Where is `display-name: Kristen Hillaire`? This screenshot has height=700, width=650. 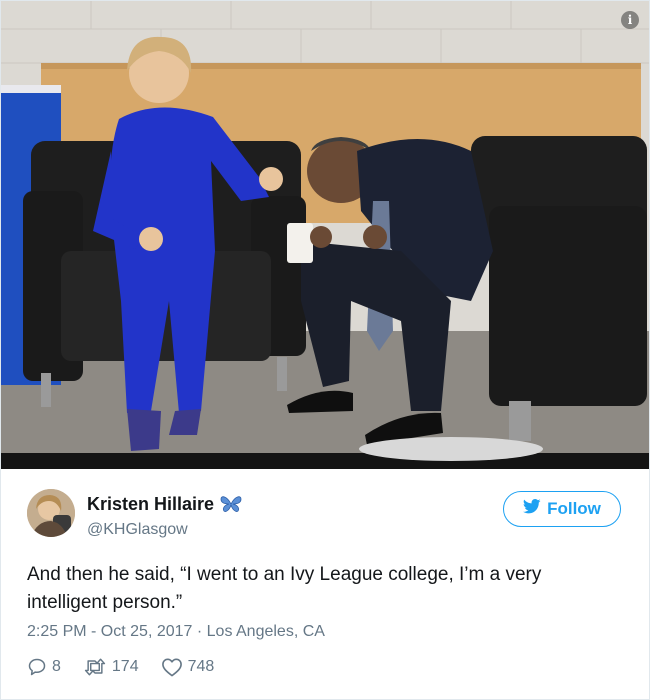 display-name: Kristen Hillaire is located at coordinates (150, 504).